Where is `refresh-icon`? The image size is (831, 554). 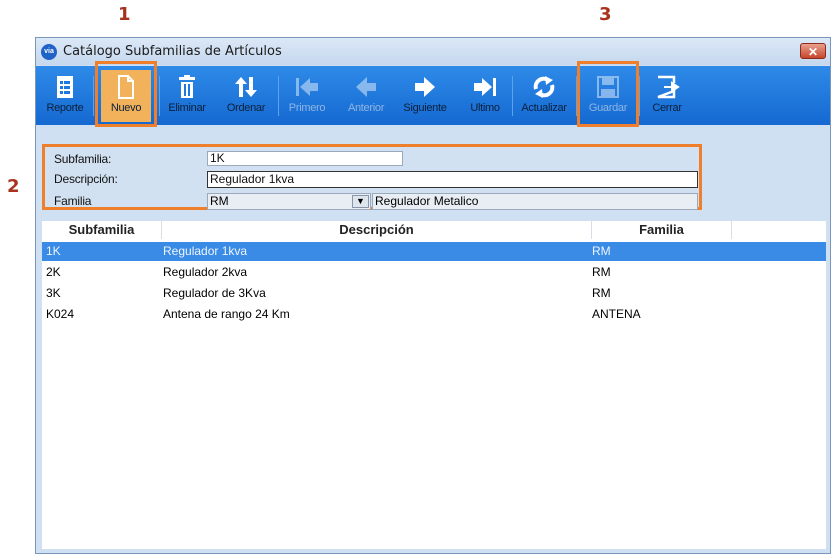
refresh-icon is located at coordinates (544, 87).